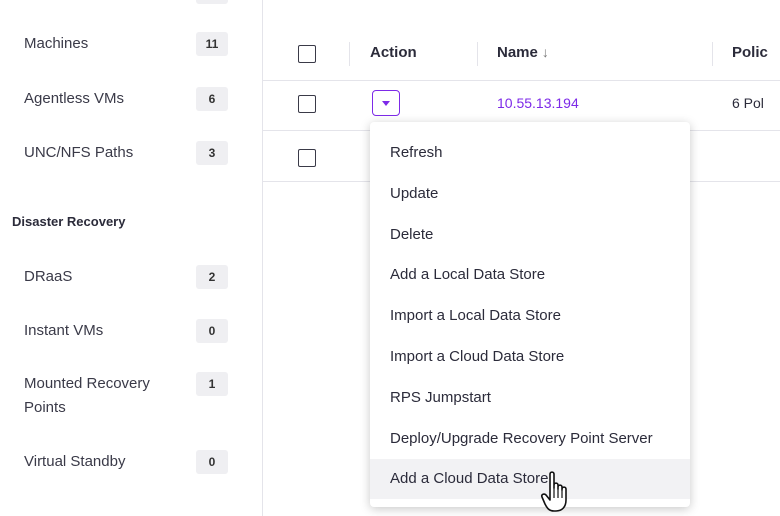 The image size is (780, 516). What do you see at coordinates (131, 331) in the screenshot?
I see `sidebar-item-instant-vms: Instant VMs 0` at bounding box center [131, 331].